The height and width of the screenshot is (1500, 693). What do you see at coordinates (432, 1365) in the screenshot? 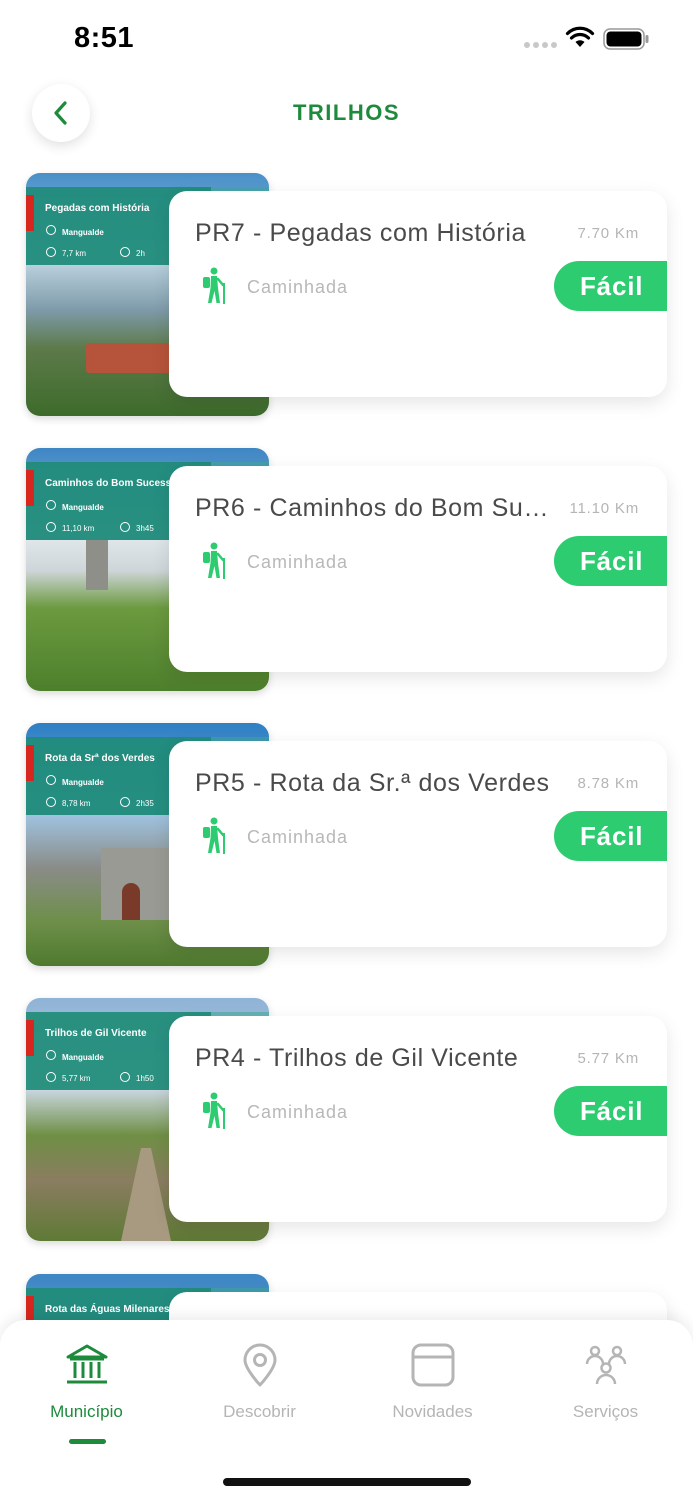
I see `news-card-icon` at bounding box center [432, 1365].